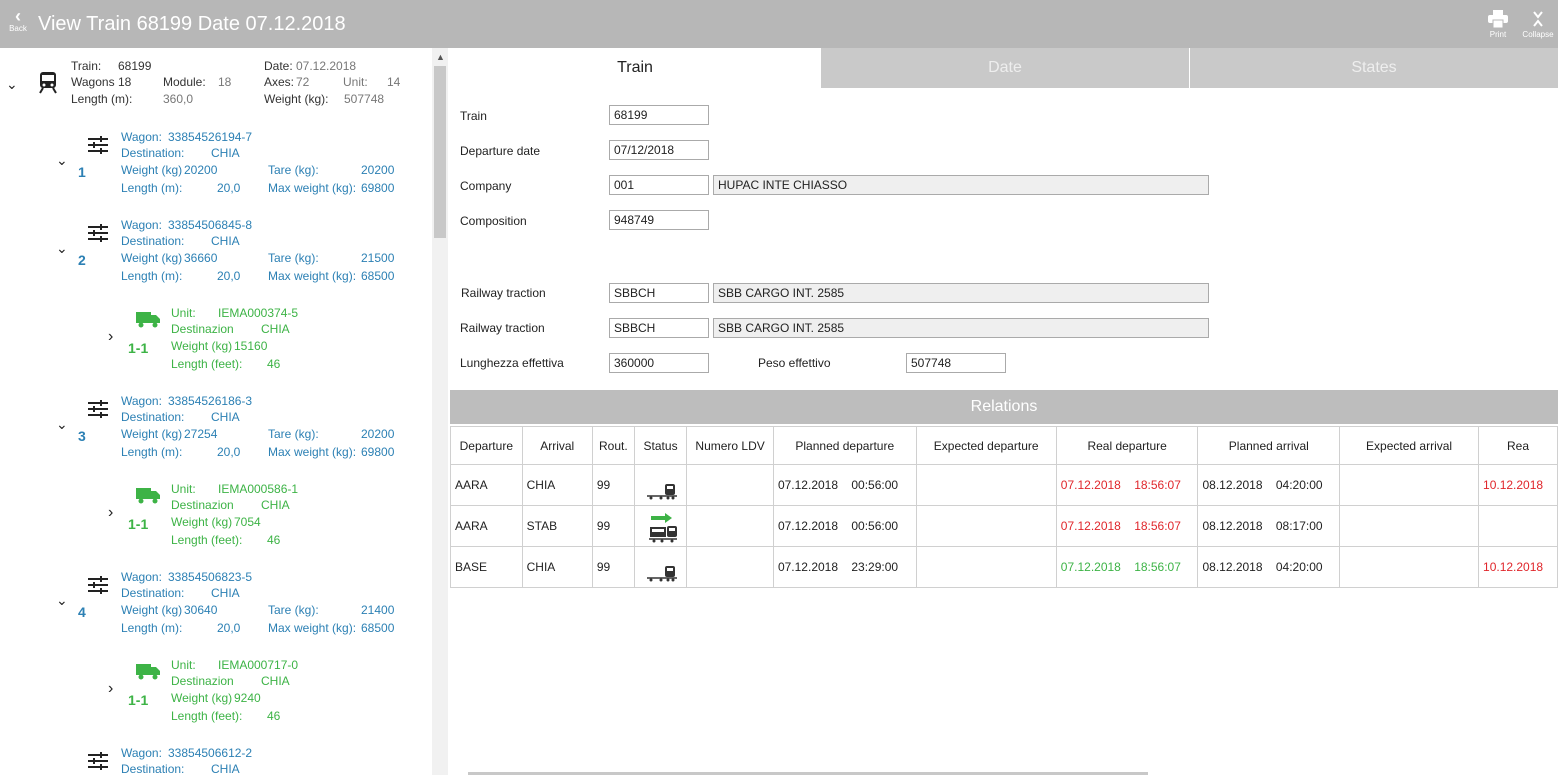 The height and width of the screenshot is (775, 1558). What do you see at coordinates (1518, 445) in the screenshot?
I see `column-header: Rea` at bounding box center [1518, 445].